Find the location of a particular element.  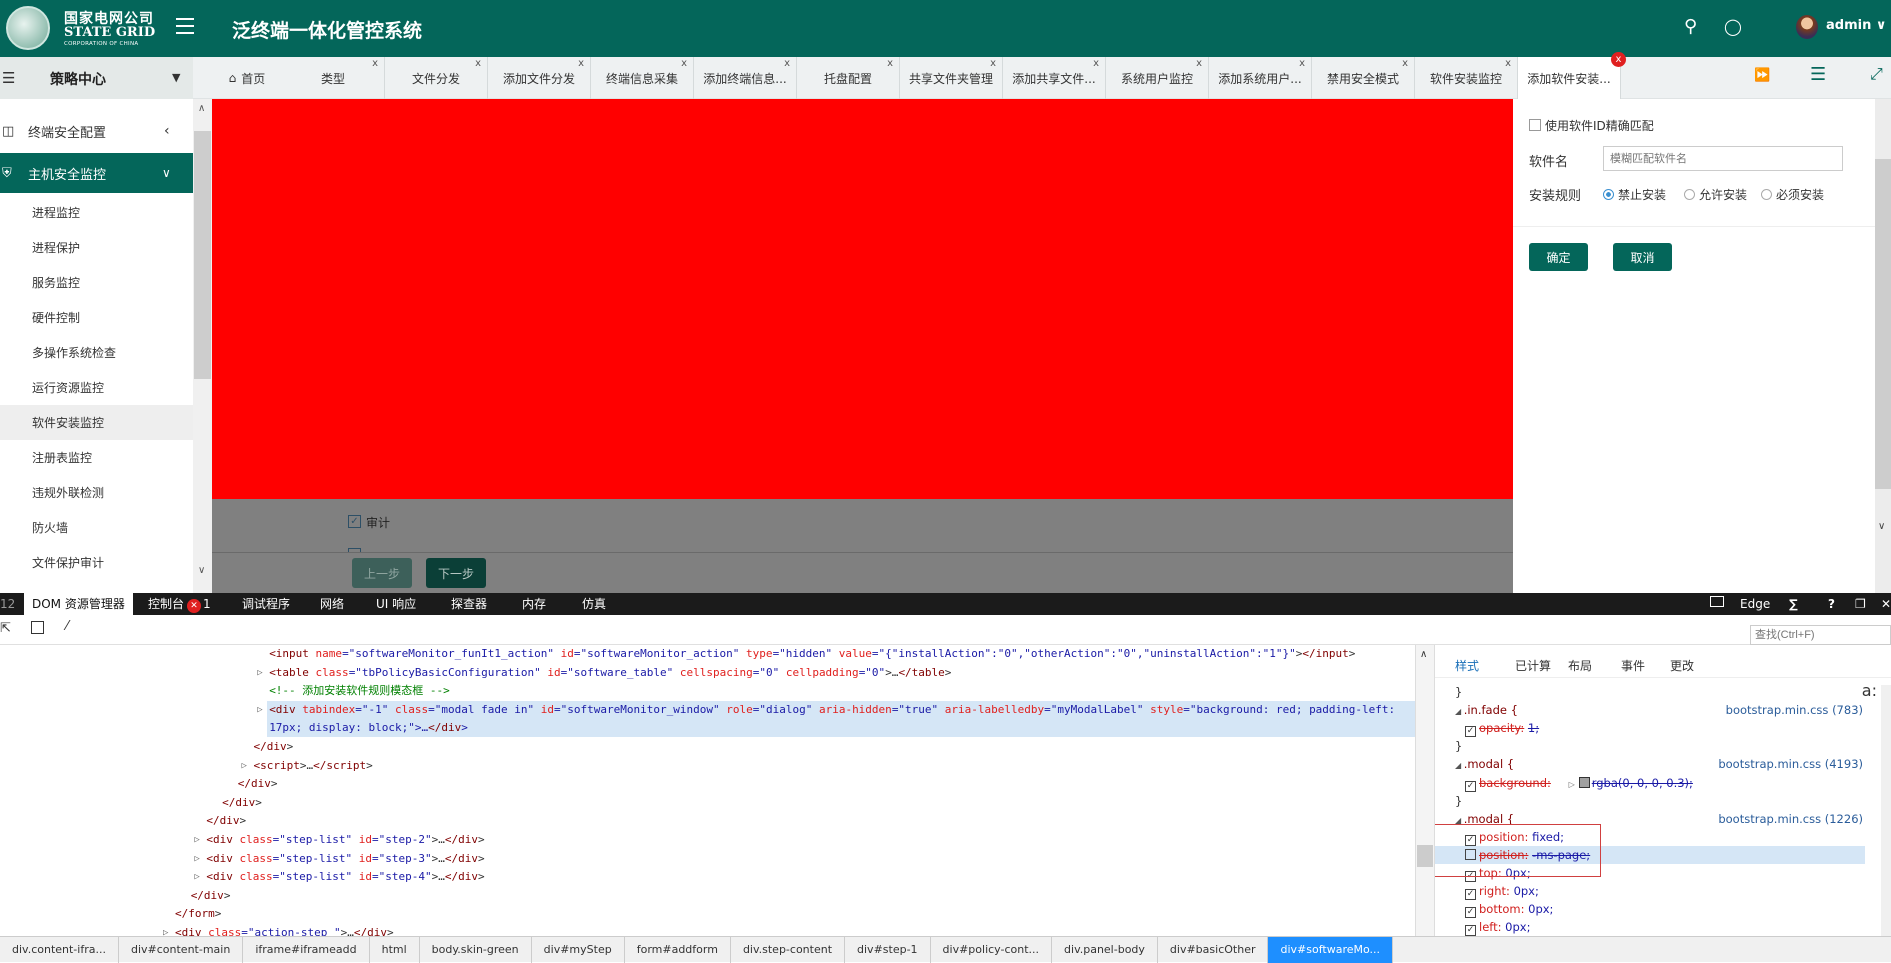

confirm-button: 确定 is located at coordinates (1558, 257).